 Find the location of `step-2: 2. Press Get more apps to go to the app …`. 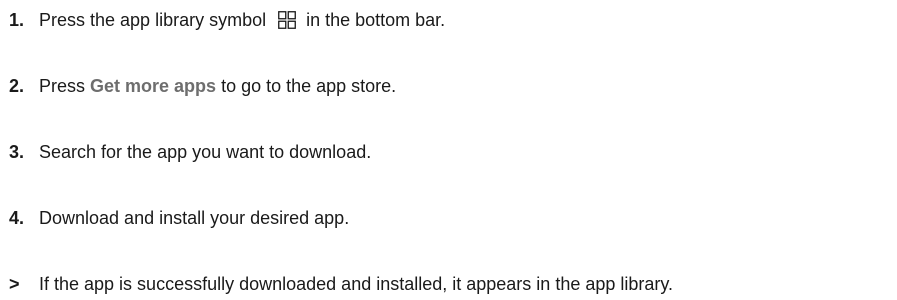

step-2: 2. Press Get more apps to go to the app … is located at coordinates (202, 86).